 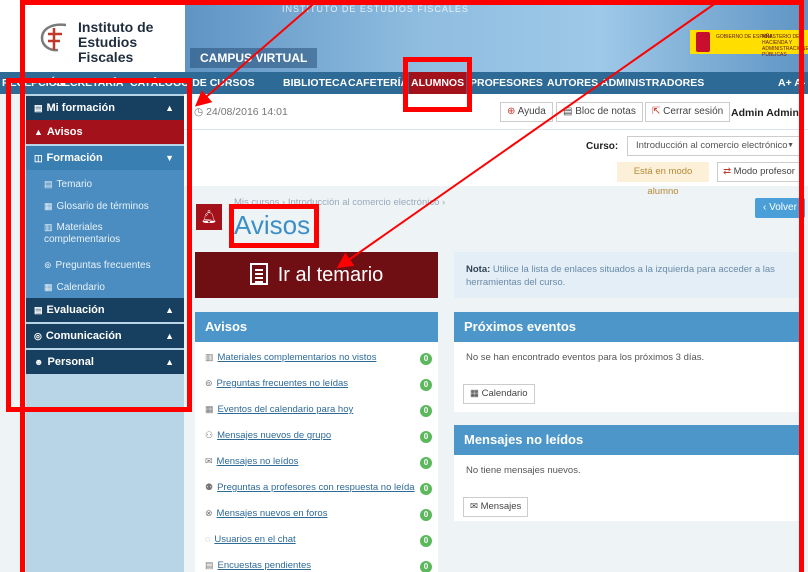 What do you see at coordinates (257, 461) in the screenshot?
I see `aviso-label: Mensajes no leídos` at bounding box center [257, 461].